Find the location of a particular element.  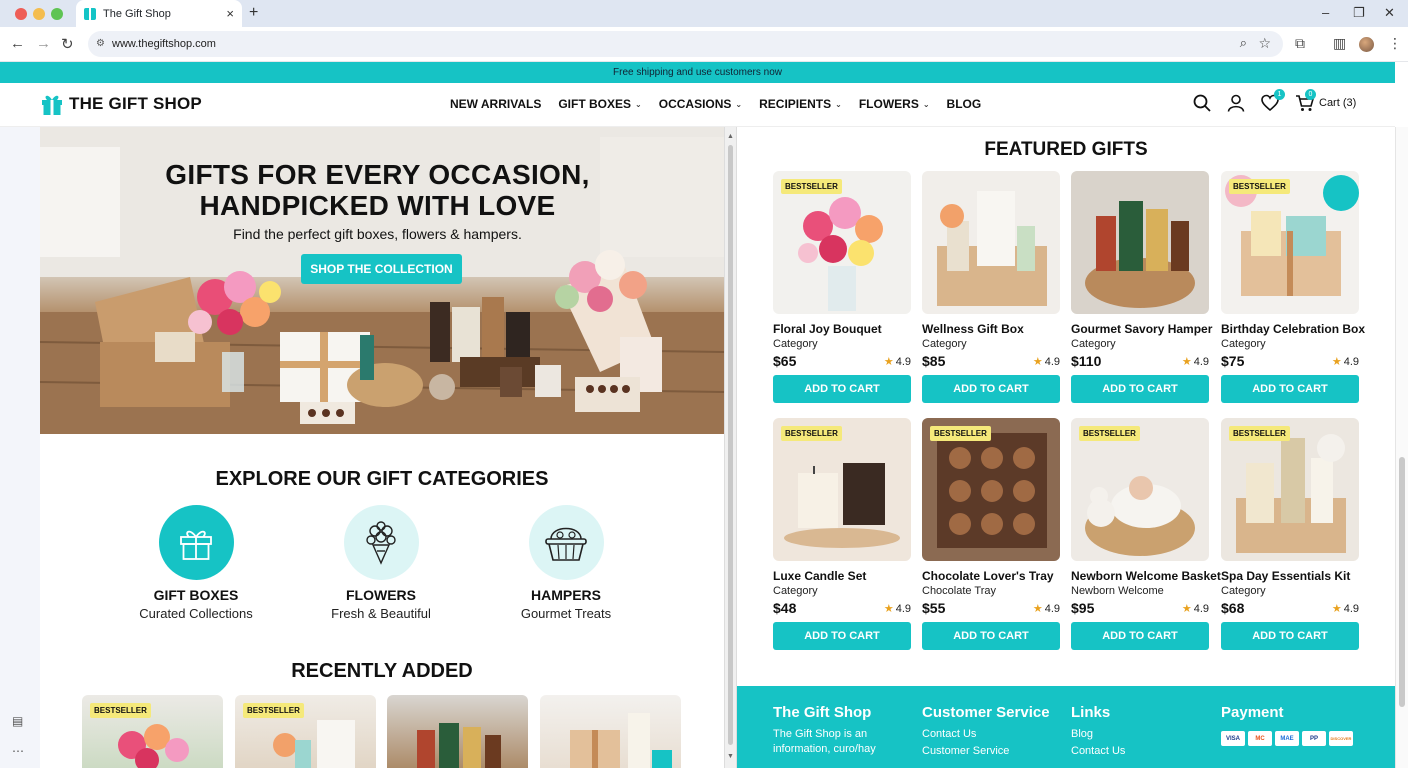

gift-icon is located at coordinates (196, 542).